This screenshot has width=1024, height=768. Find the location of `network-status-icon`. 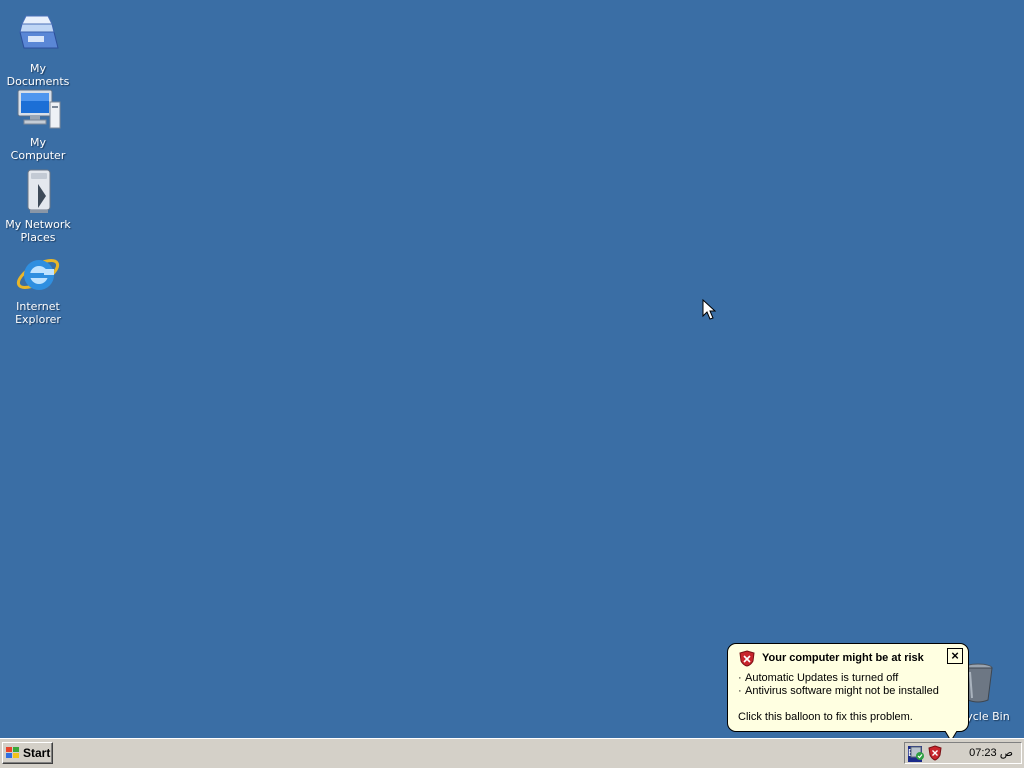

network-status-icon is located at coordinates (917, 753).